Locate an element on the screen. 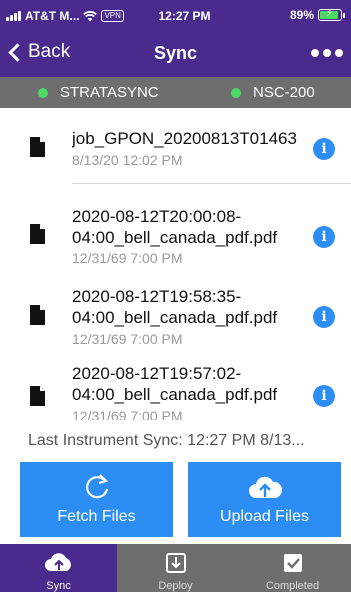 This screenshot has height=592, width=351. fetch-files-label: Fetch Files is located at coordinates (96, 516).